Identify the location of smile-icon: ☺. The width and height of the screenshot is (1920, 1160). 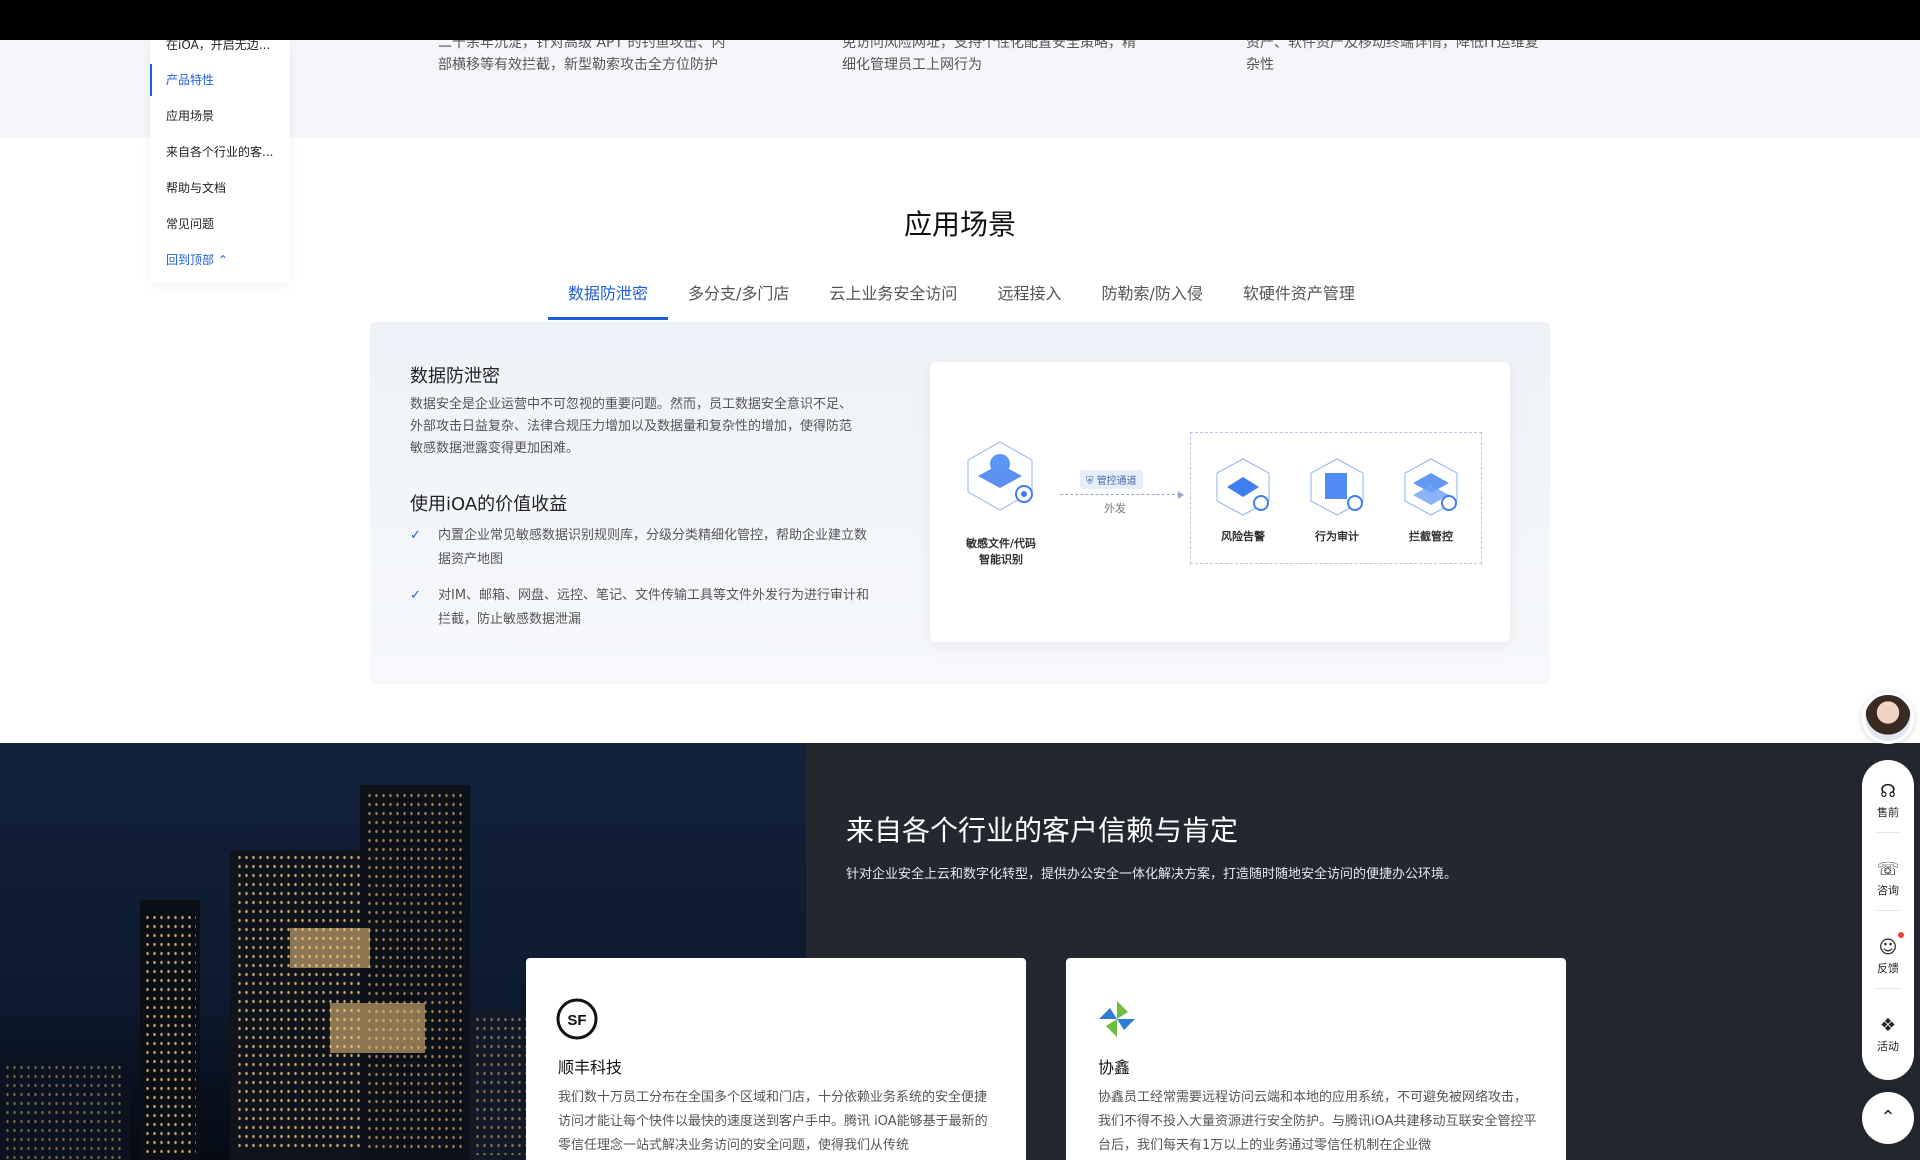
(1888, 947).